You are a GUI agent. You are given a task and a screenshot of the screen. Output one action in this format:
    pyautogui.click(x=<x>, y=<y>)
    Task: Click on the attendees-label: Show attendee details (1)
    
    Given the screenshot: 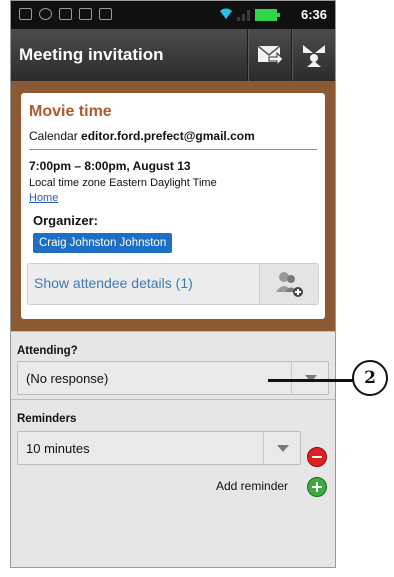 What is the action you would take?
    pyautogui.click(x=113, y=283)
    